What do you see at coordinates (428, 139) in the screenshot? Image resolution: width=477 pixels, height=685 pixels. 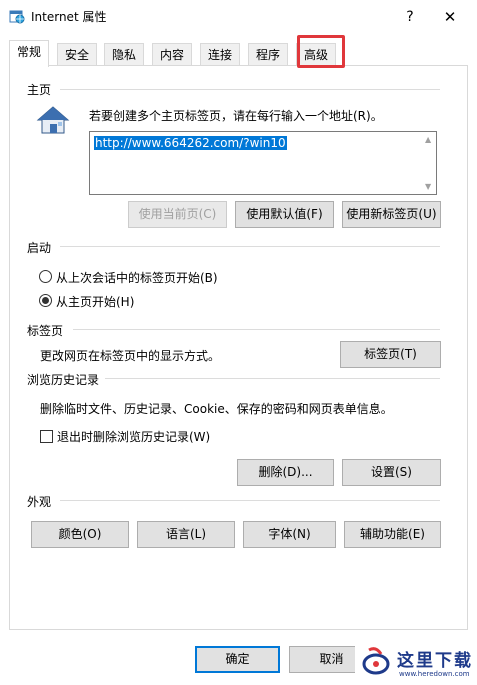 I see `scroll-up-icon: ▲` at bounding box center [428, 139].